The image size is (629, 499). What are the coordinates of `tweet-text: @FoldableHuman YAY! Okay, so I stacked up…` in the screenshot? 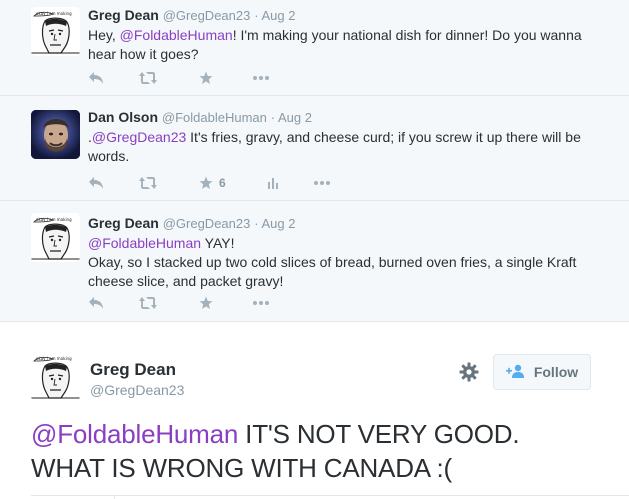 It's located at (332, 262).